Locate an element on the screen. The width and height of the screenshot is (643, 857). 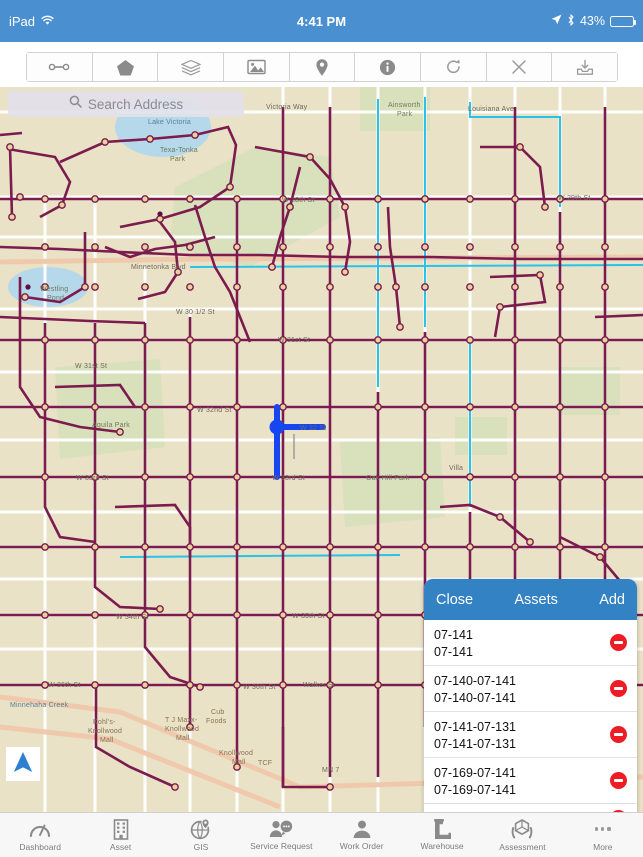
asset-row-labels: 07-169-07-141 07-169-07-141 is located at coordinates (475, 780).